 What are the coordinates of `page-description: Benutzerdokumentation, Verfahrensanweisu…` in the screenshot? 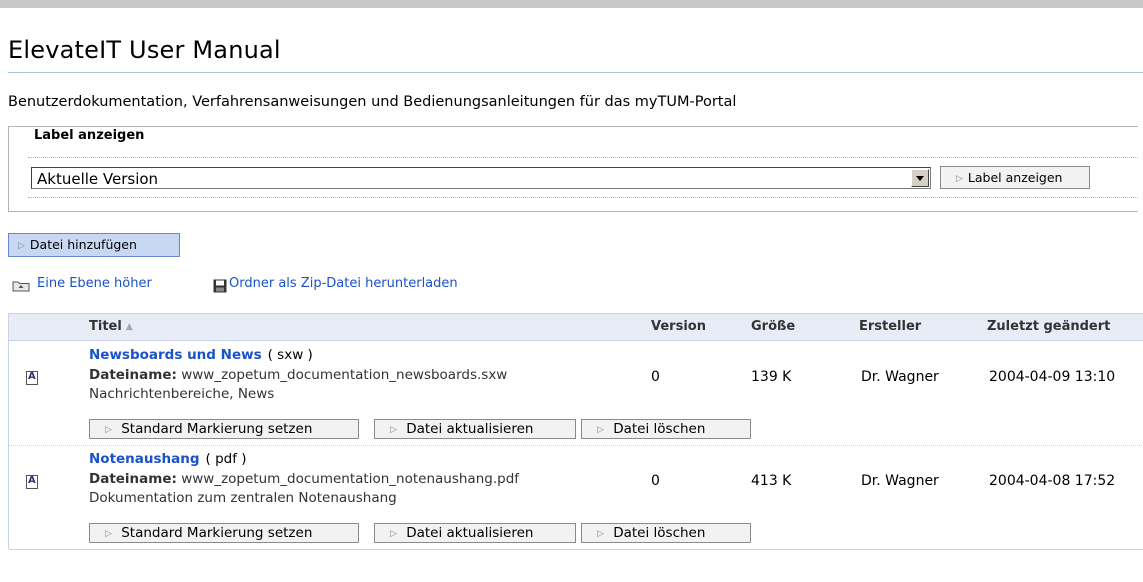 It's located at (372, 102).